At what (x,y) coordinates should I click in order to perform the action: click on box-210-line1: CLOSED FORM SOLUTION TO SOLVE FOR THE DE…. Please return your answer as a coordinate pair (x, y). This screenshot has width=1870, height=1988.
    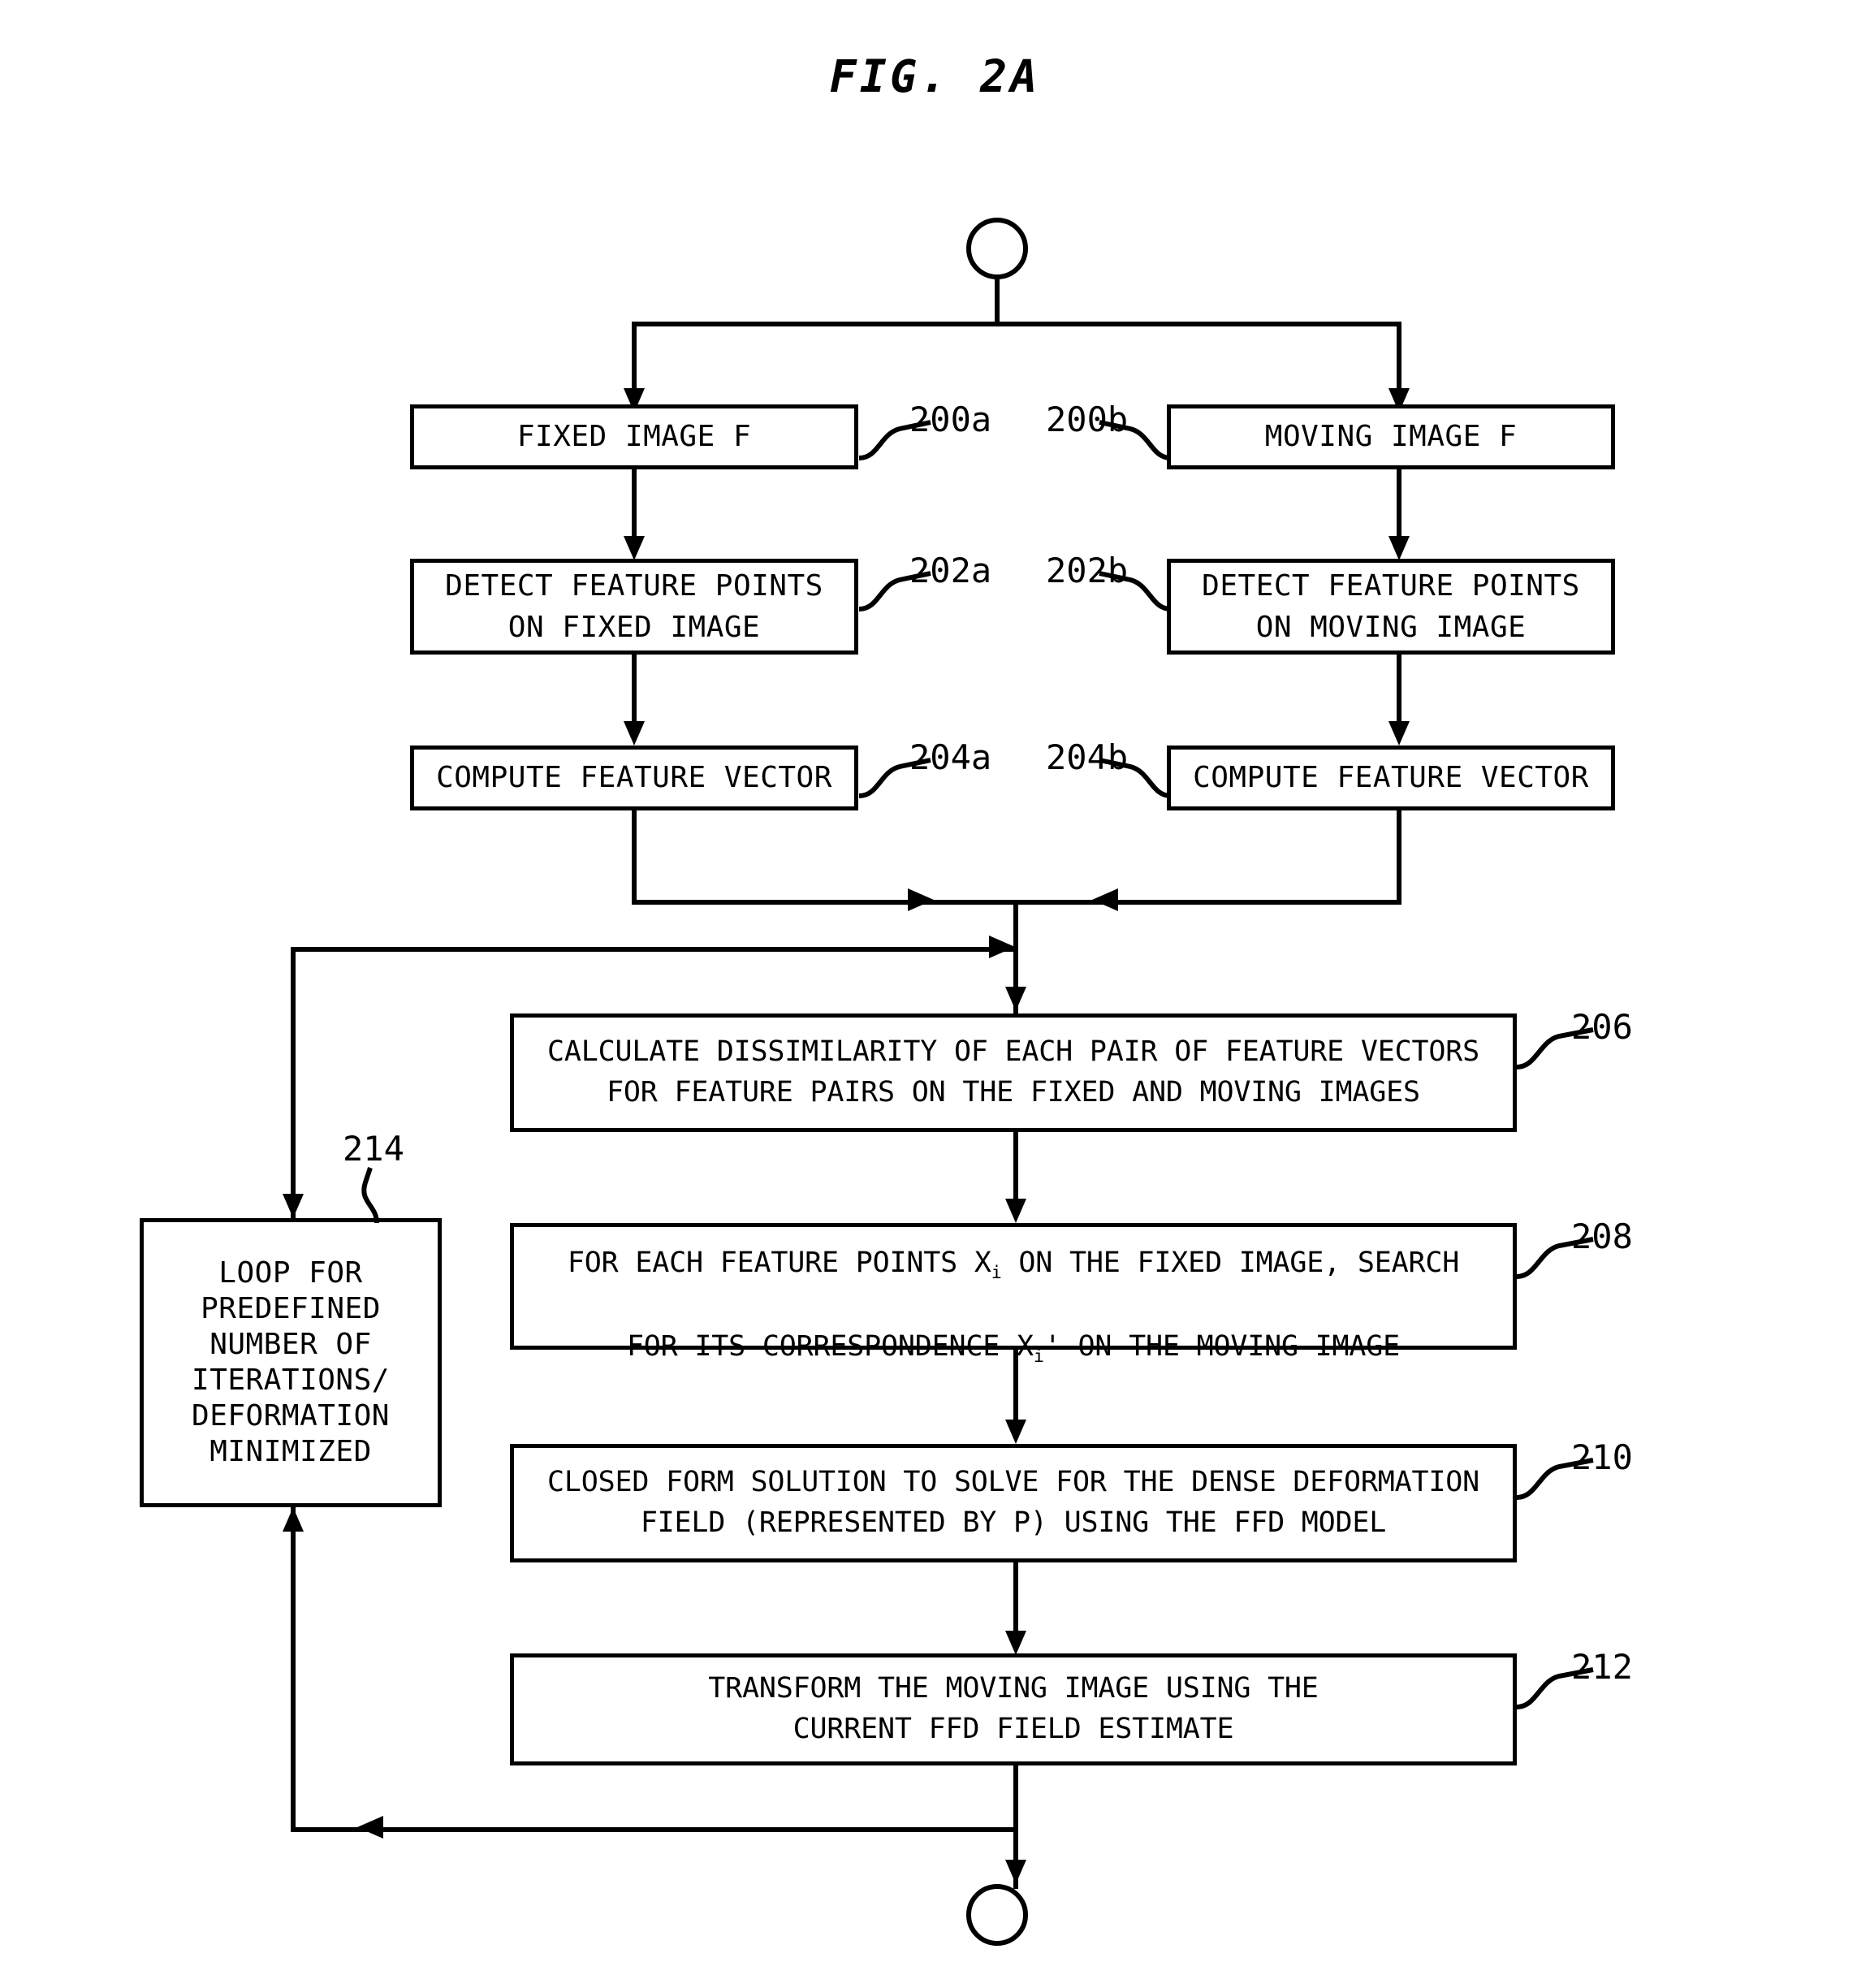
    Looking at the image, I should click on (1013, 1483).